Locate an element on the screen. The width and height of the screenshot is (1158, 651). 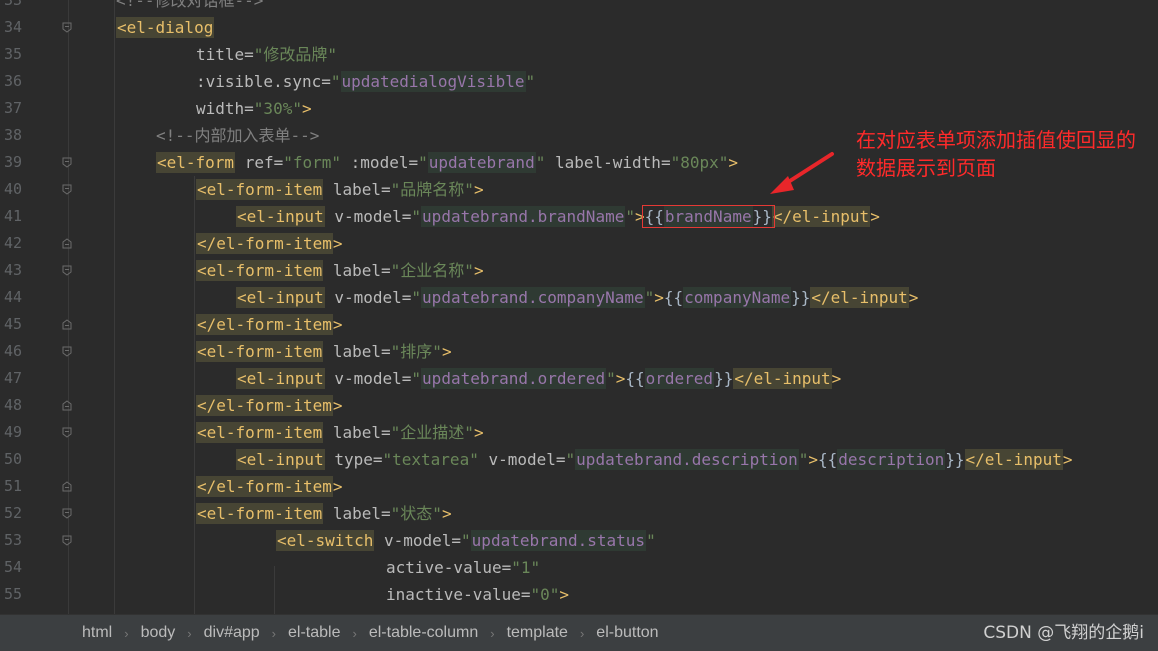
breadcrumb-item: el-table is located at coordinates (314, 633).